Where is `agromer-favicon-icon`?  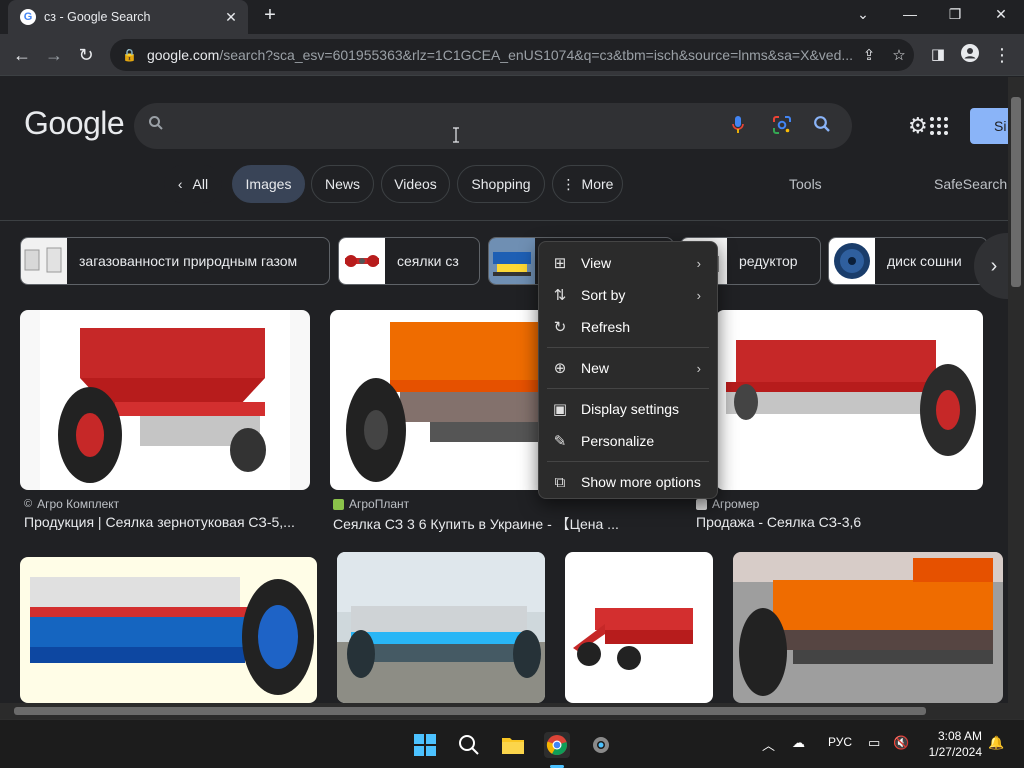
agromer-favicon-icon is located at coordinates (701, 504).